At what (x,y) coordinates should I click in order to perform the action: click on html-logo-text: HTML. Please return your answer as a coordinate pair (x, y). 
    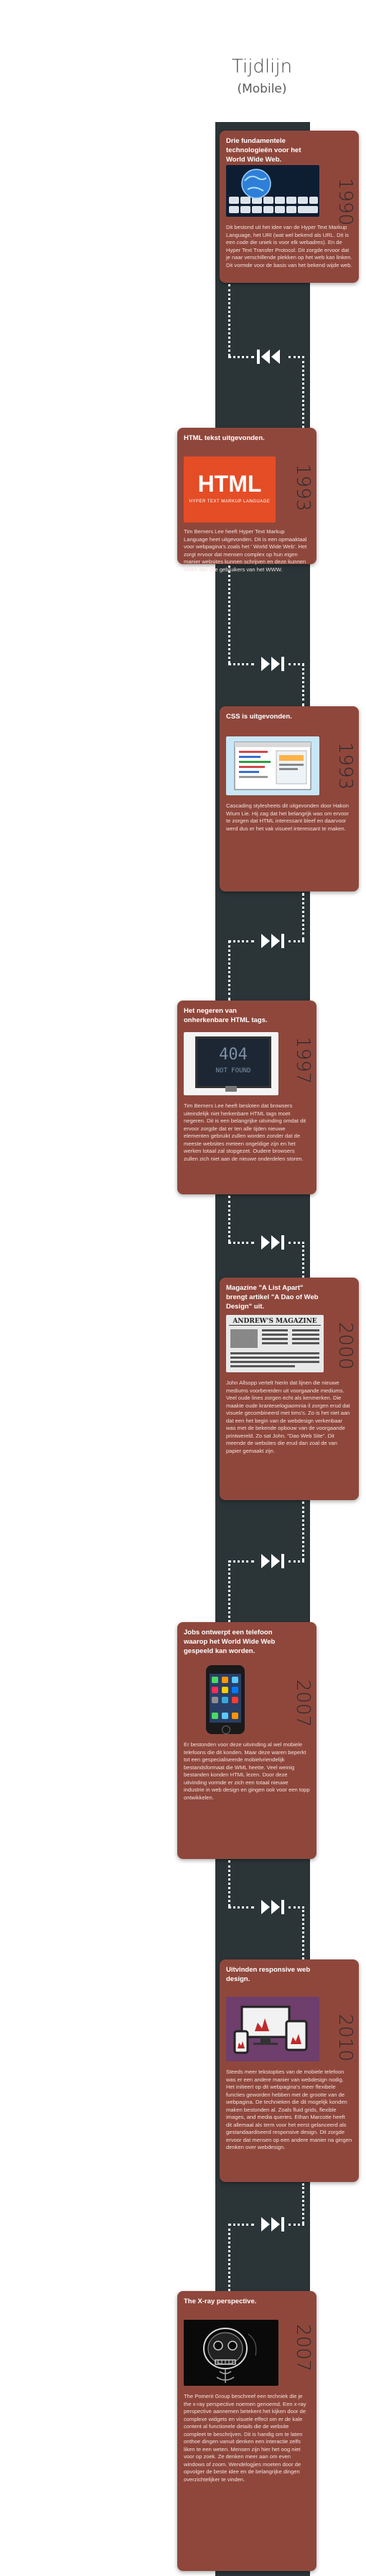
    Looking at the image, I should click on (229, 484).